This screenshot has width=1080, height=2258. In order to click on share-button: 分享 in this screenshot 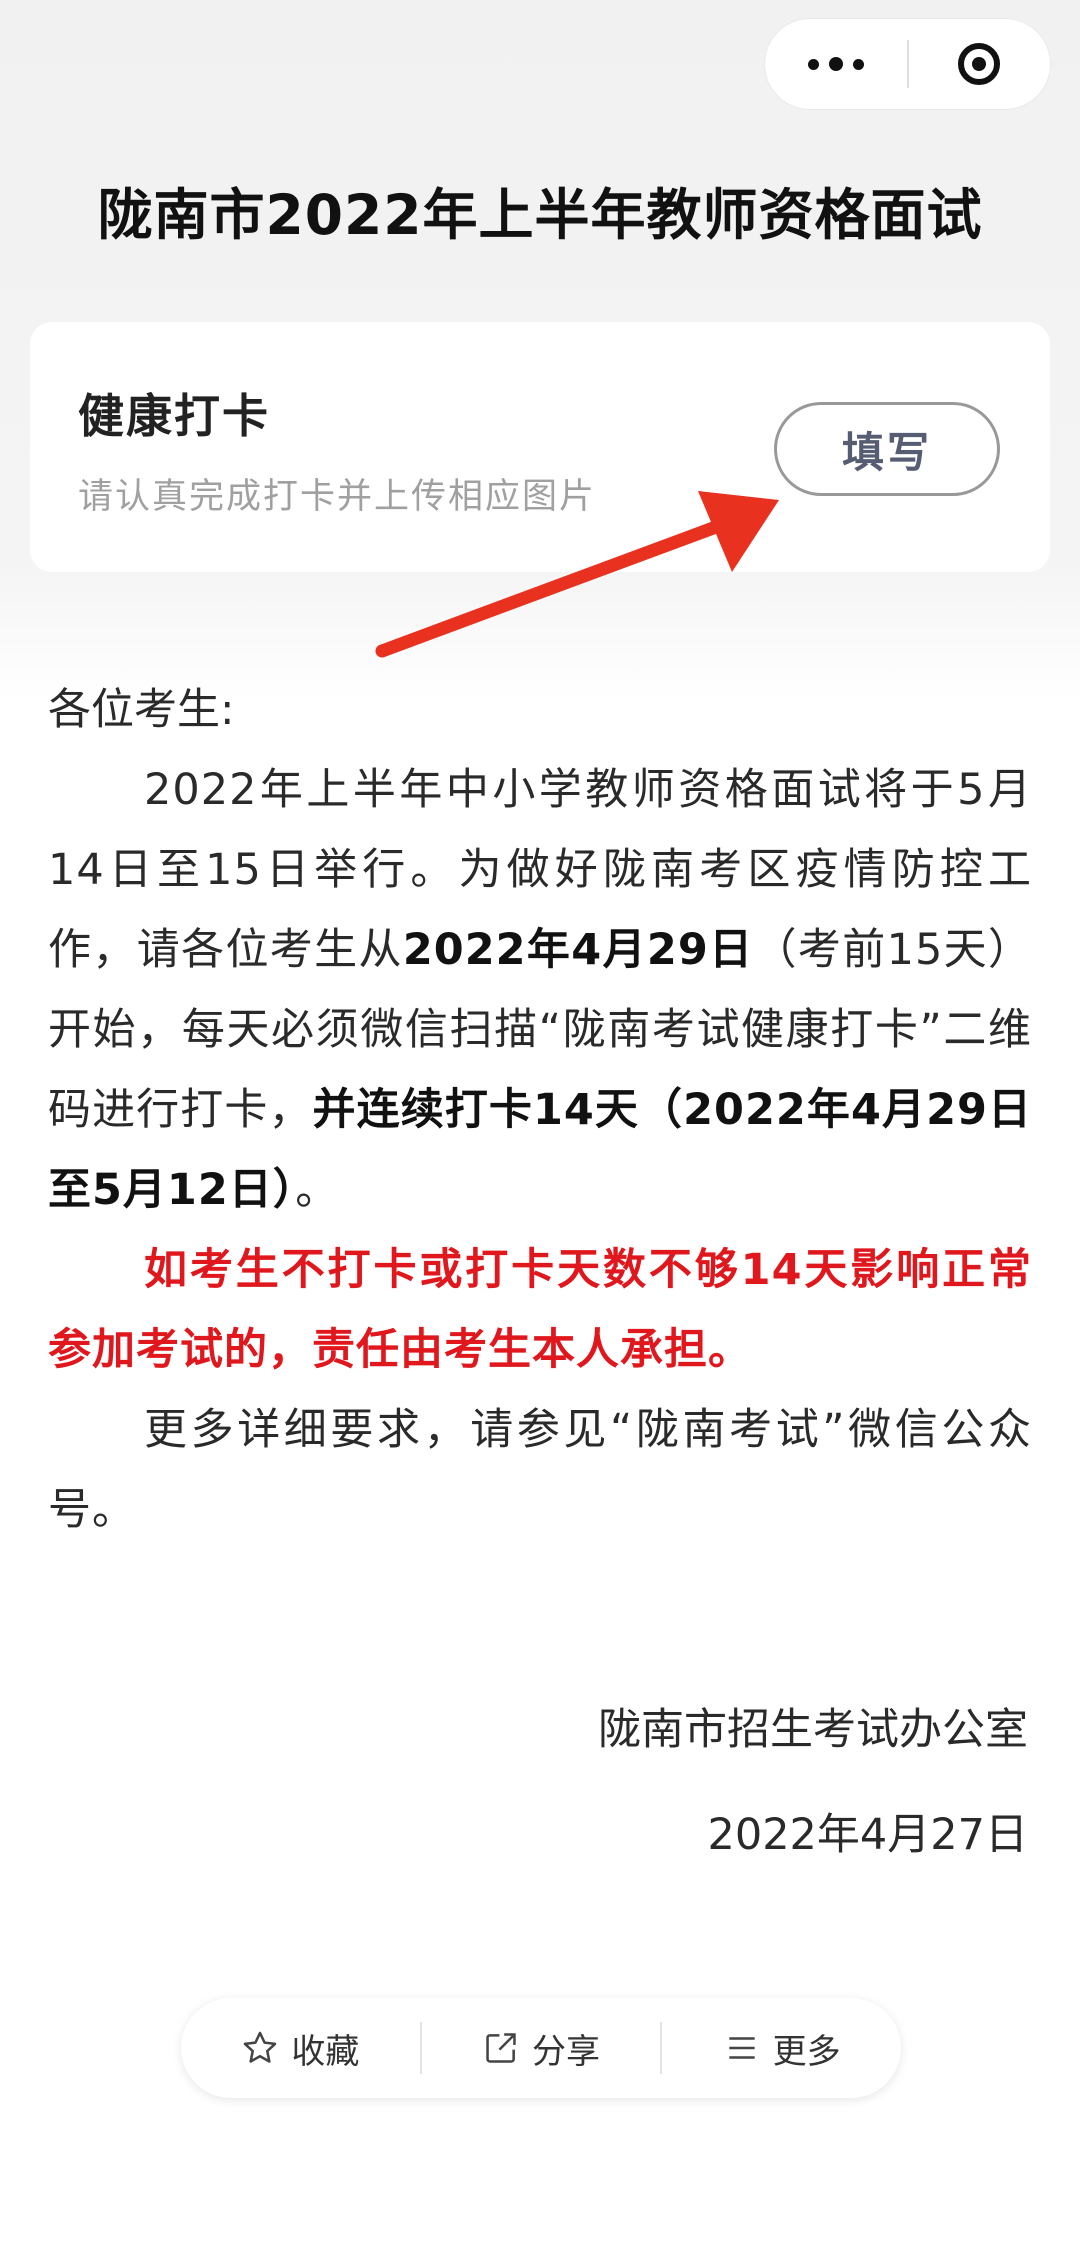, I will do `click(541, 2048)`.